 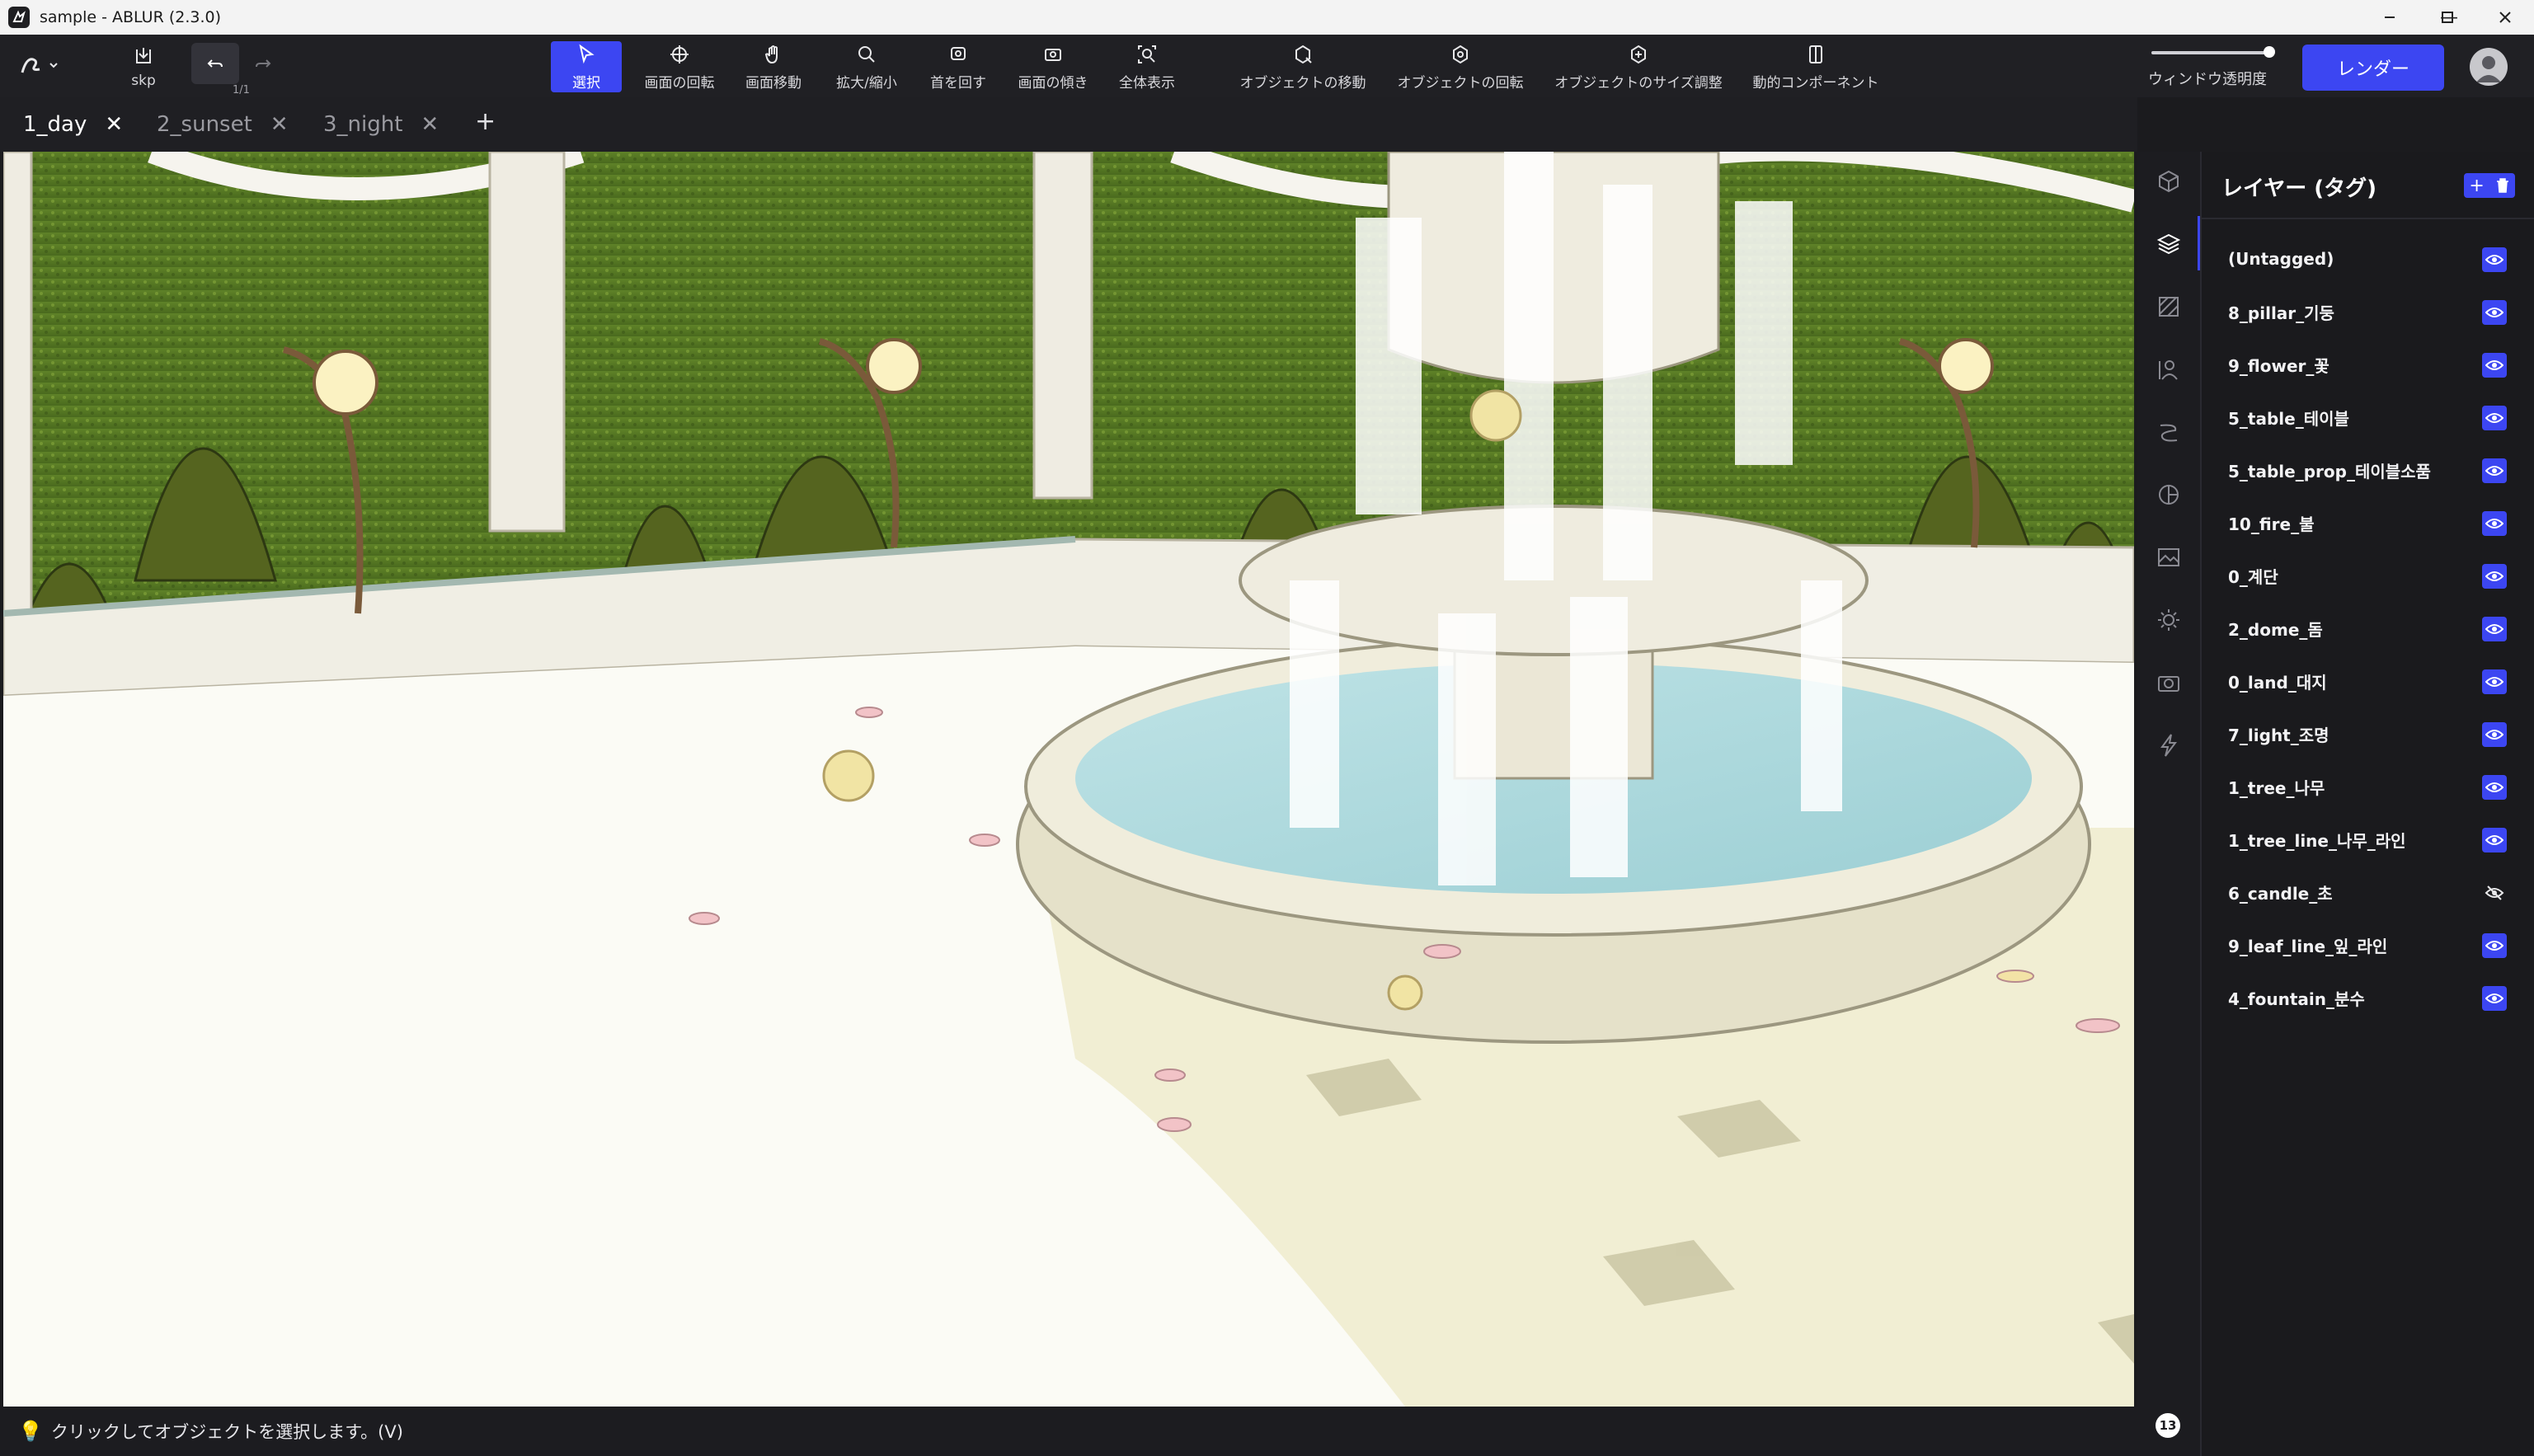 I want to click on strip-button-materials, so click(x=2169, y=307).